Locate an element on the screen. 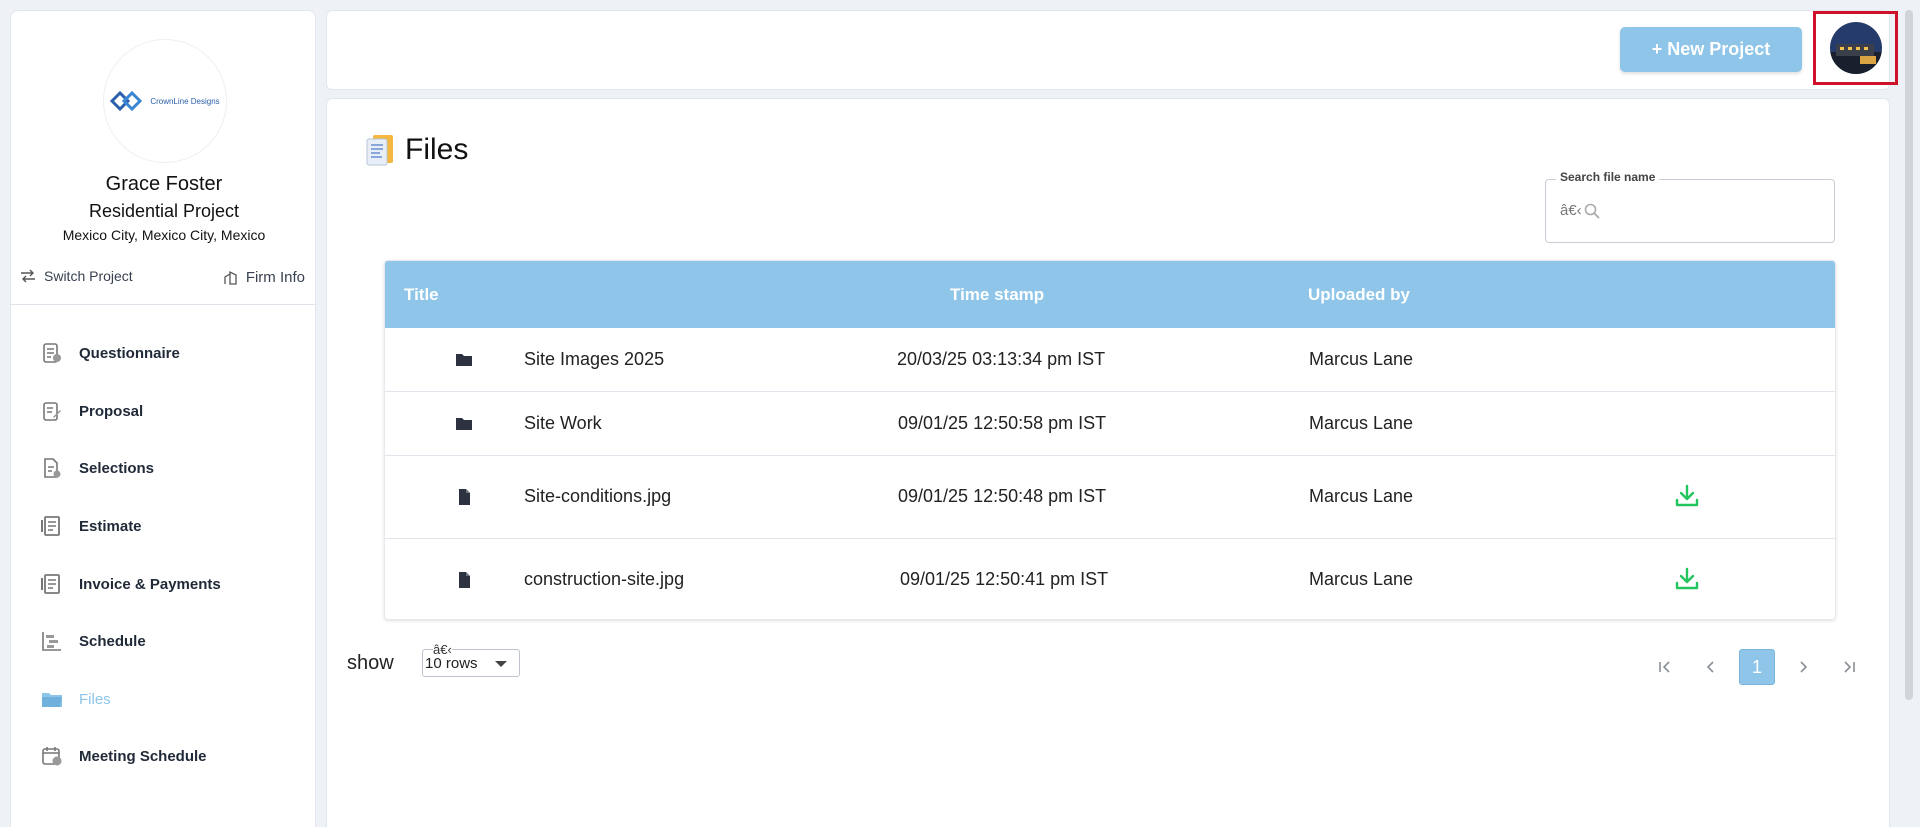 The image size is (1920, 827). page-scrollbar is located at coordinates (1909, 355).